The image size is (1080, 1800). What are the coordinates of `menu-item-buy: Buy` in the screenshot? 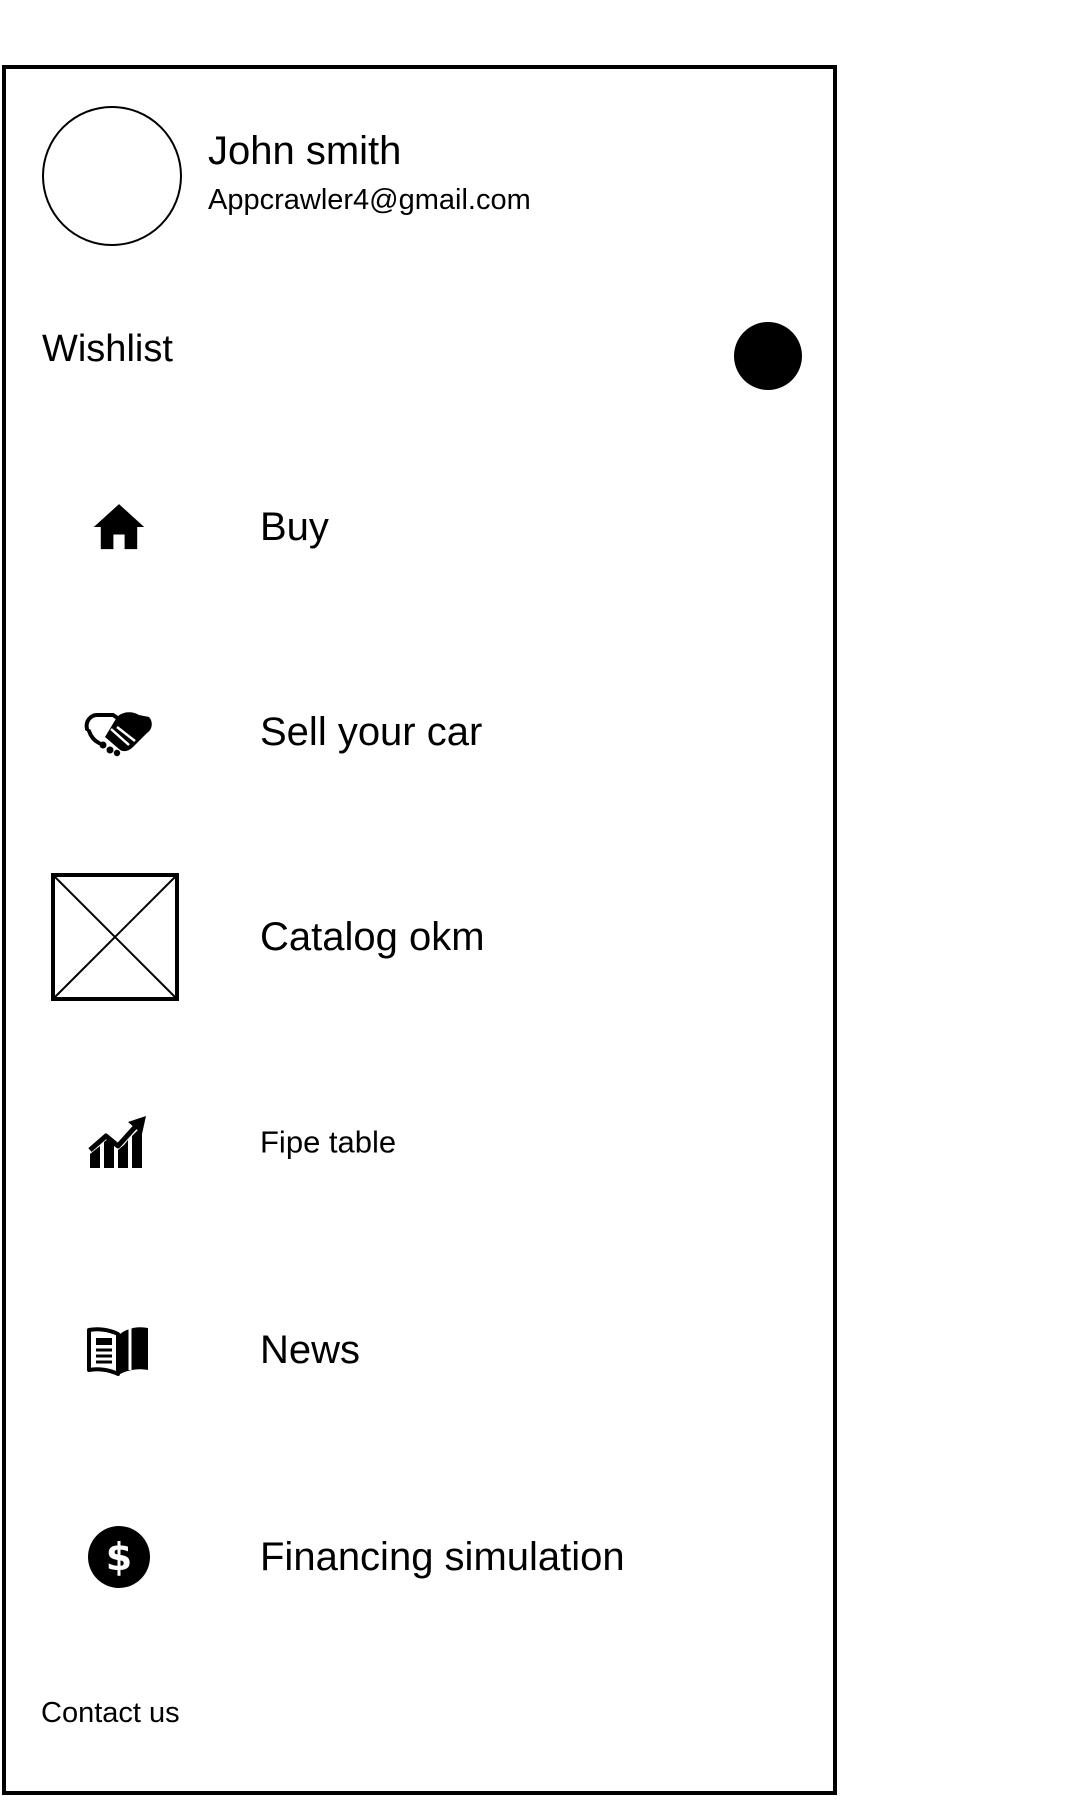 It's located at (419, 527).